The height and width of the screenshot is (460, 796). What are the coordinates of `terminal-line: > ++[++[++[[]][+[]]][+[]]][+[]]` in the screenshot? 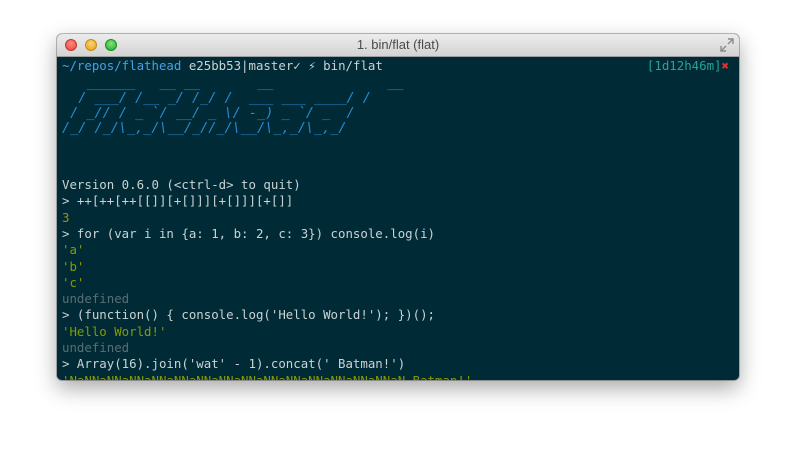 It's located at (178, 201).